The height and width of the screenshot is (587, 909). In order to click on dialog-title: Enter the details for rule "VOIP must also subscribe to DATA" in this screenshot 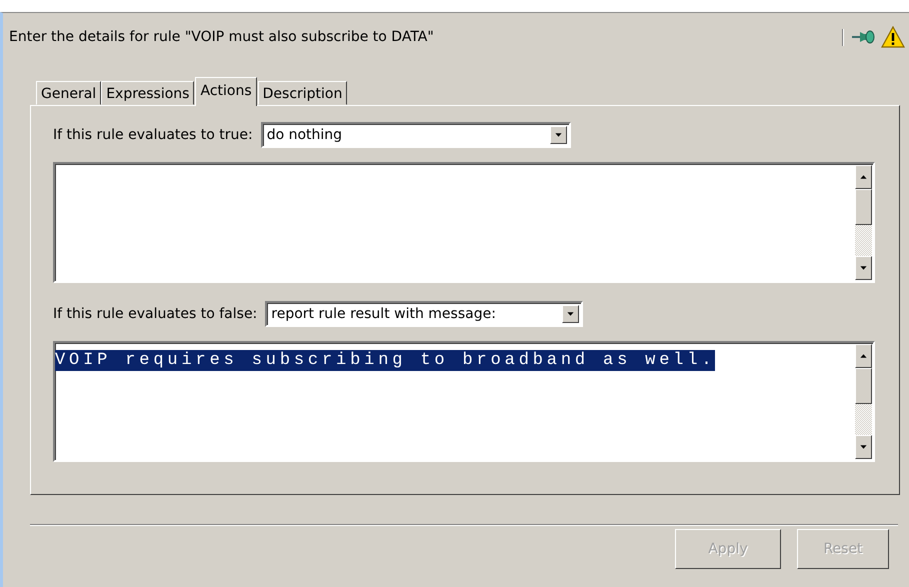, I will do `click(222, 37)`.